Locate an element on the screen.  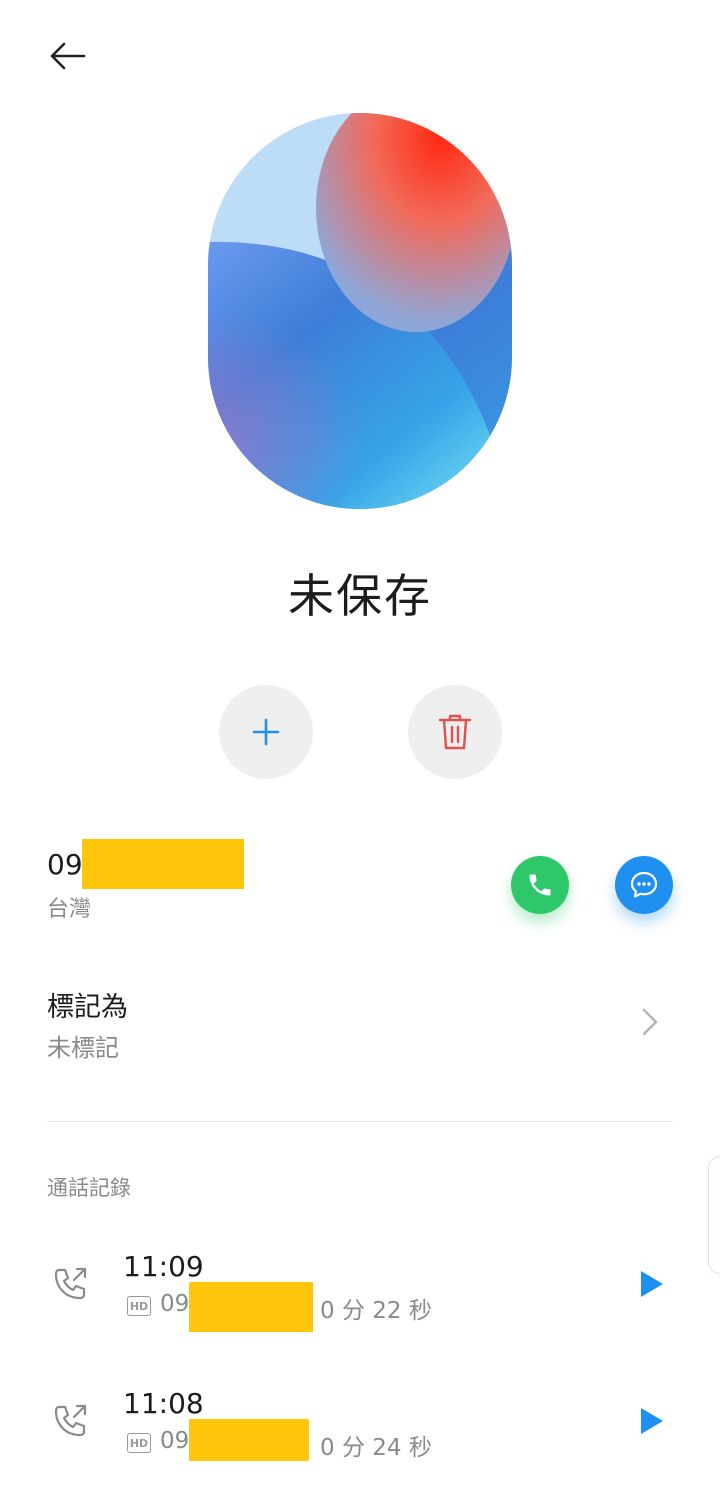
side-edge-handle is located at coordinates (714, 1215).